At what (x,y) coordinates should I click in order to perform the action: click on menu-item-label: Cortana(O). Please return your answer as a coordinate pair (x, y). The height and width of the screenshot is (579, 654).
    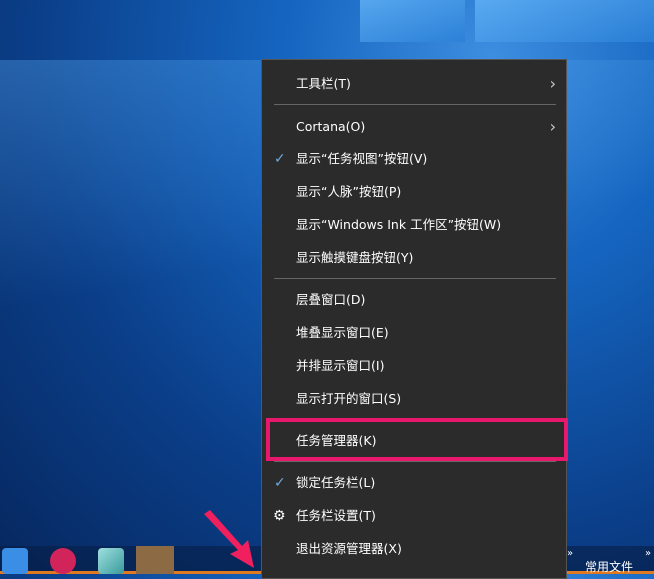
    Looking at the image, I should click on (331, 126).